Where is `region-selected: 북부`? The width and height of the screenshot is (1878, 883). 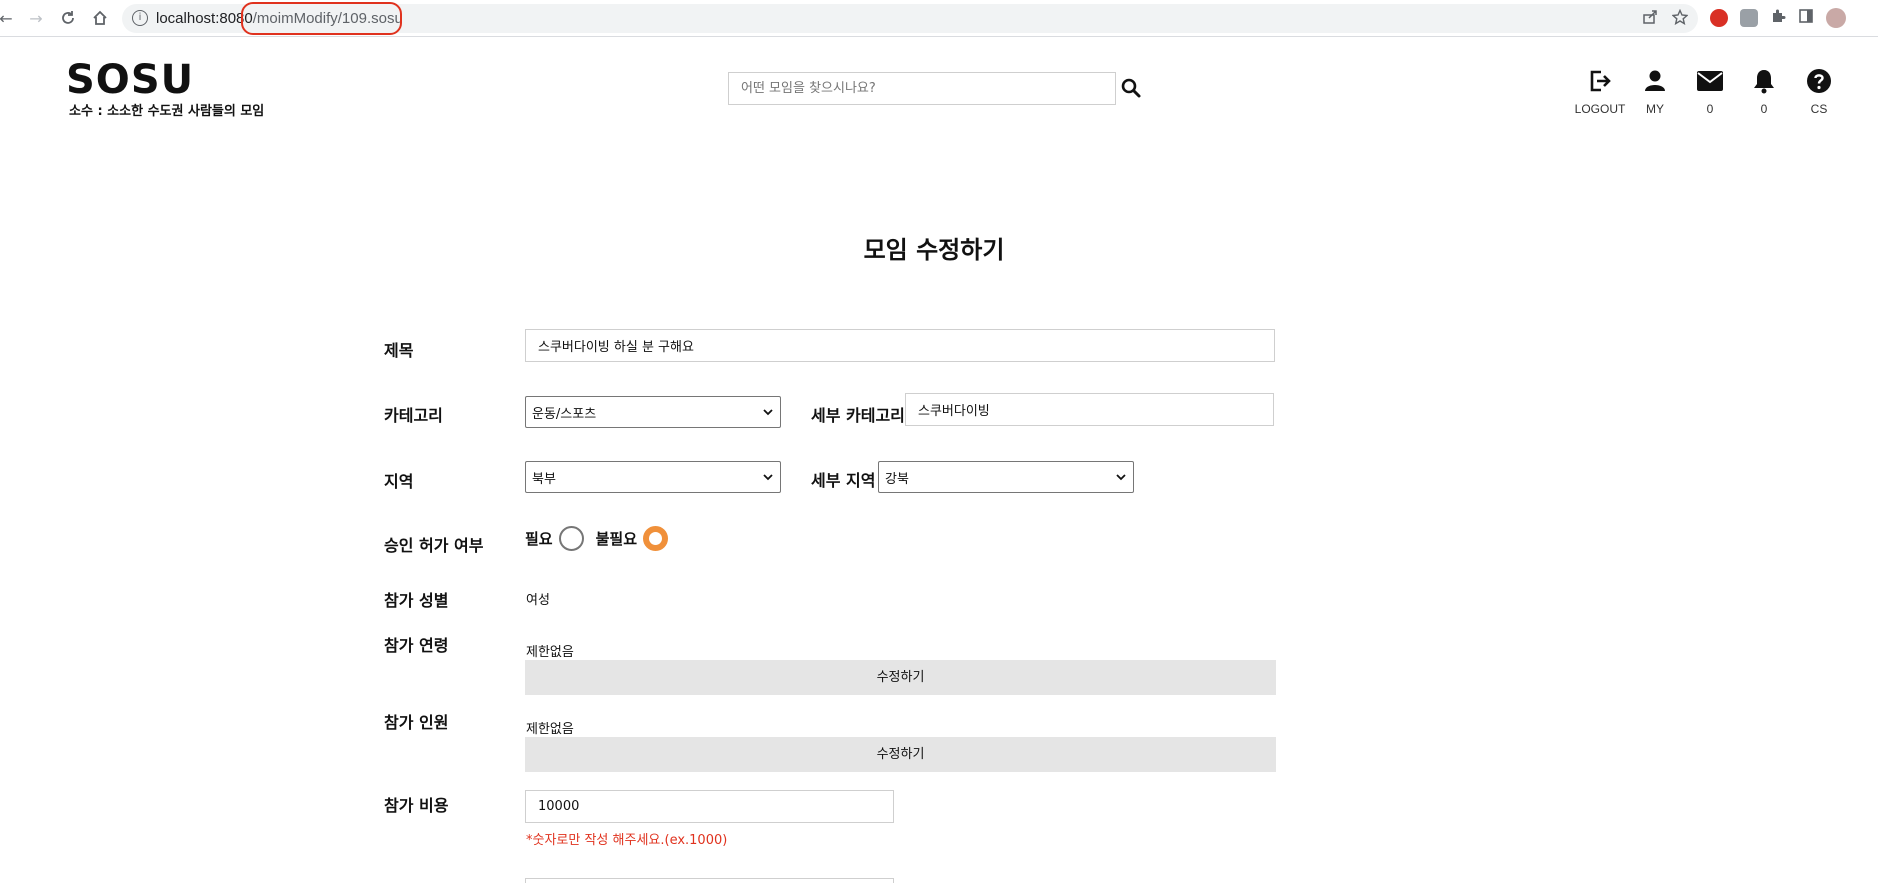
region-selected: 북부 is located at coordinates (544, 479).